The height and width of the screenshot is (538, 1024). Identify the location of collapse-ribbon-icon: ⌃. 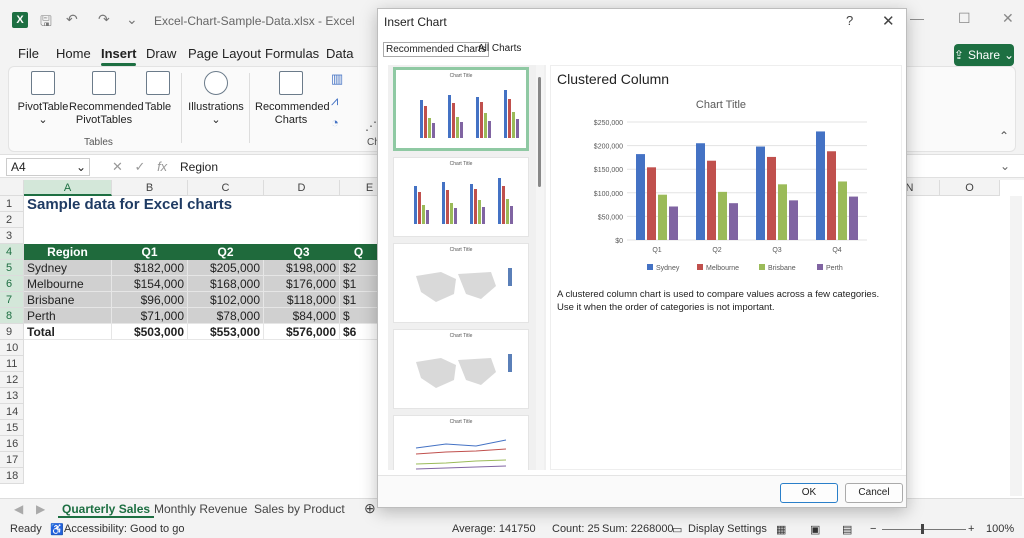
(1004, 136).